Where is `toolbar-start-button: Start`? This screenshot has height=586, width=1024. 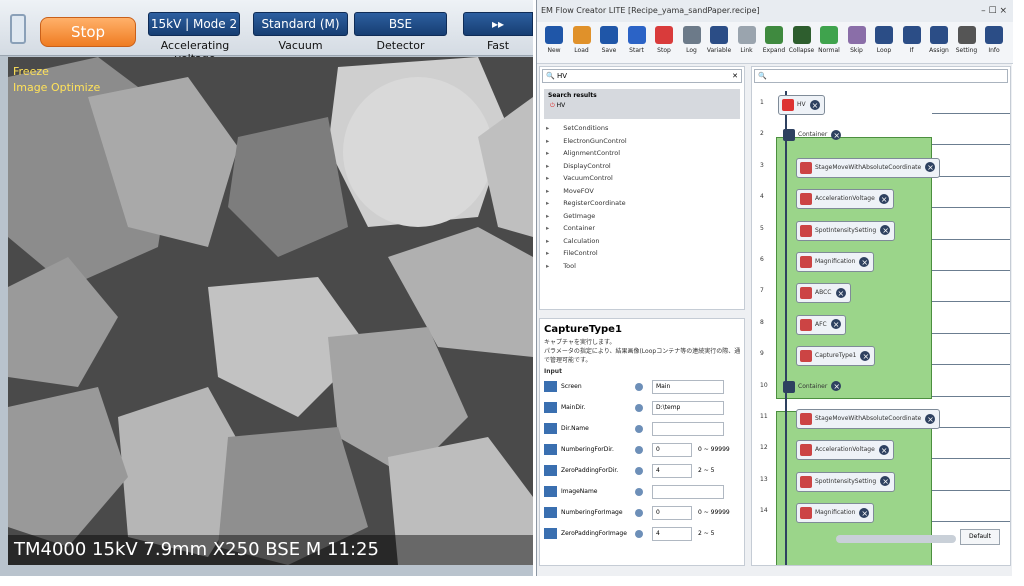
toolbar-start-button: Start is located at coordinates (637, 40).